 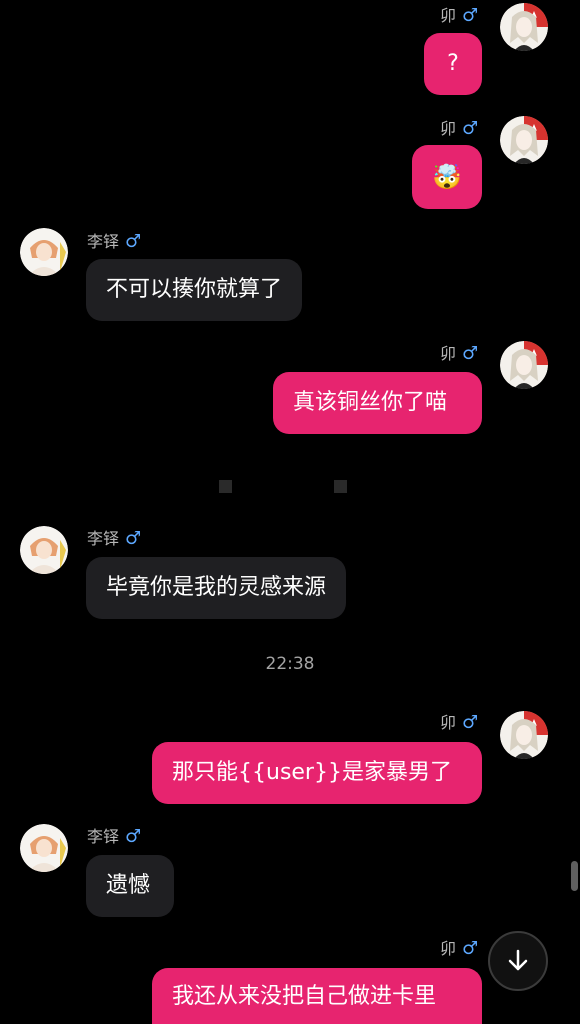 What do you see at coordinates (377, 403) in the screenshot?
I see `message-bubble: 真该铜丝你了喵` at bounding box center [377, 403].